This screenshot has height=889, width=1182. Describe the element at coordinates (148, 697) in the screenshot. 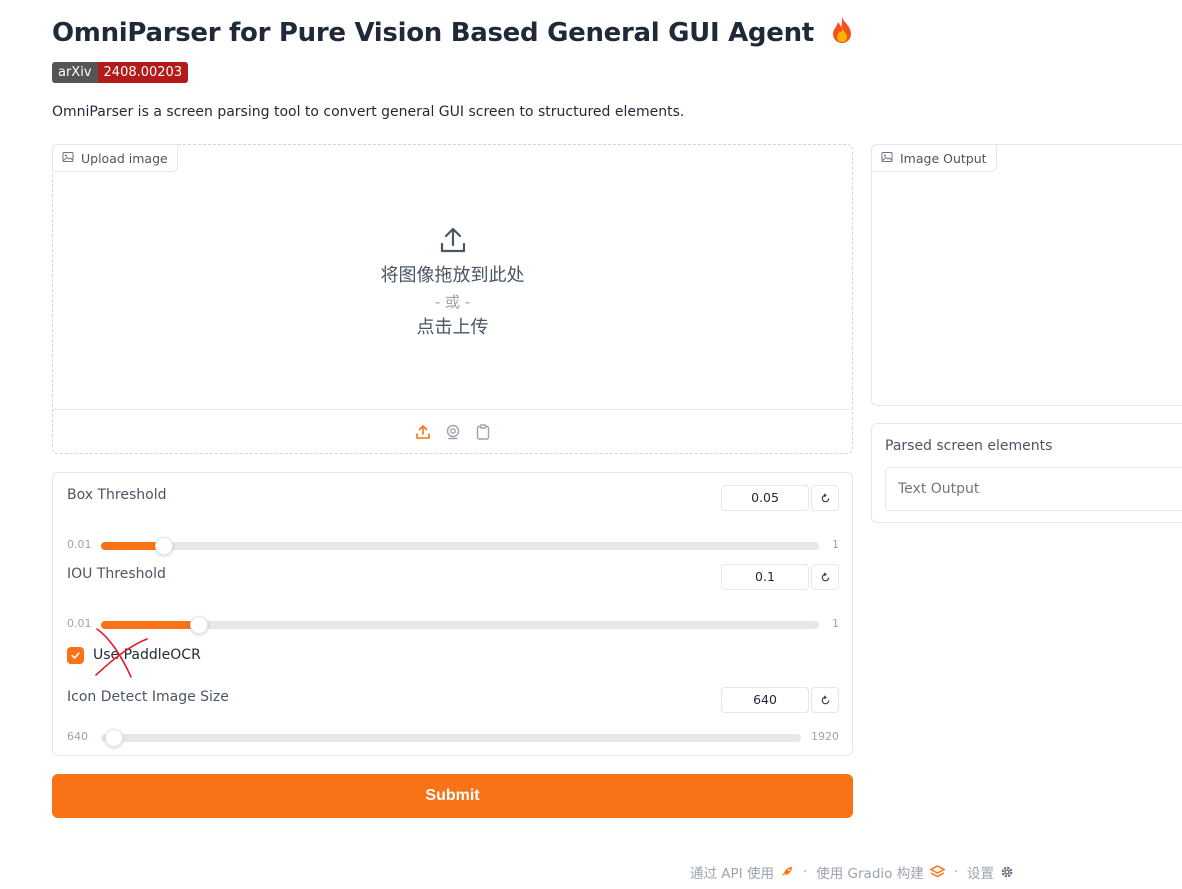

I see `icon-size-label: Icon Detect Image Size` at that location.